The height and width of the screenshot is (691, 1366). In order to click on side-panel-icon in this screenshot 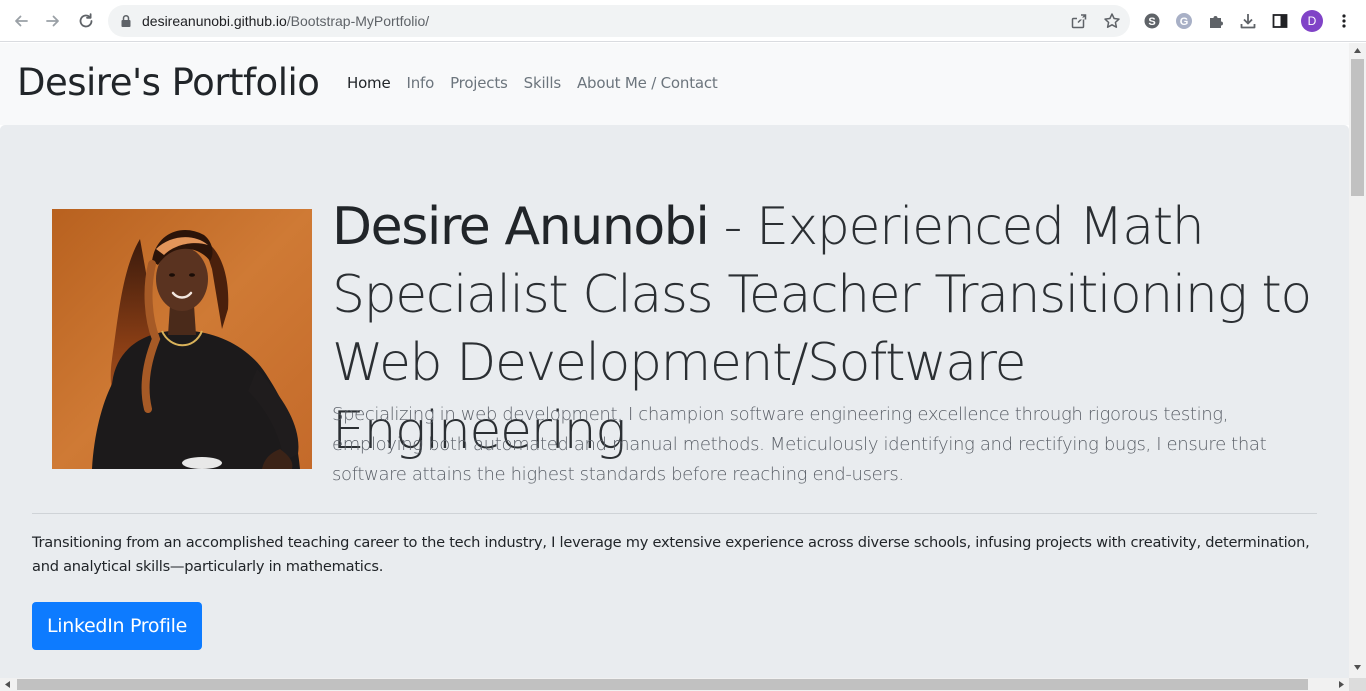, I will do `click(1280, 21)`.